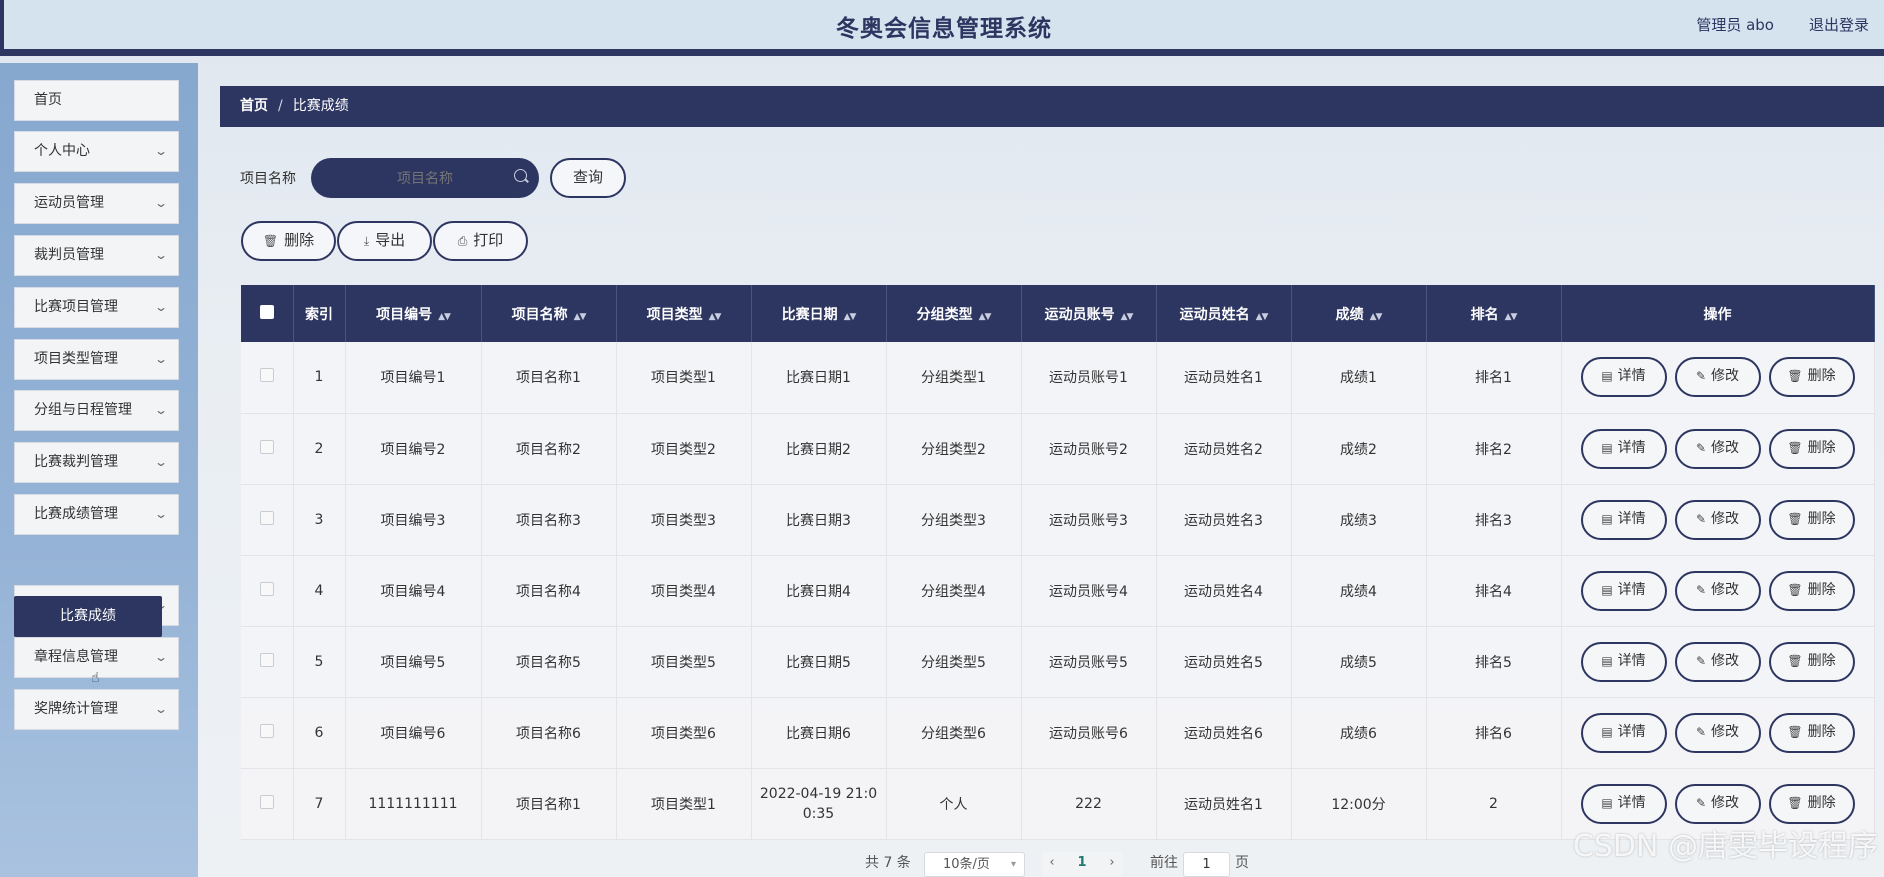 The width and height of the screenshot is (1884, 877). Describe the element at coordinates (76, 709) in the screenshot. I see `sidebar-item-label: 奖牌统计管理` at that location.